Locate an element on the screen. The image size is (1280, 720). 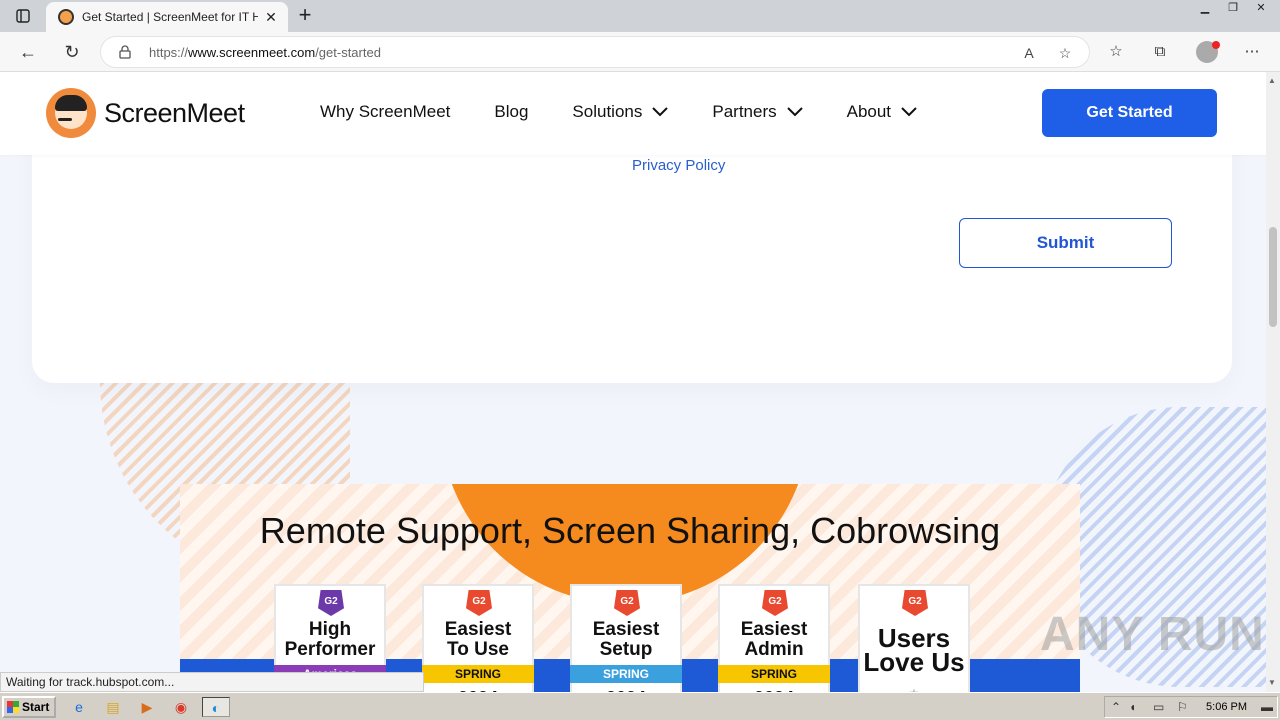
media-player-icon: ▶ is located at coordinates (147, 707).